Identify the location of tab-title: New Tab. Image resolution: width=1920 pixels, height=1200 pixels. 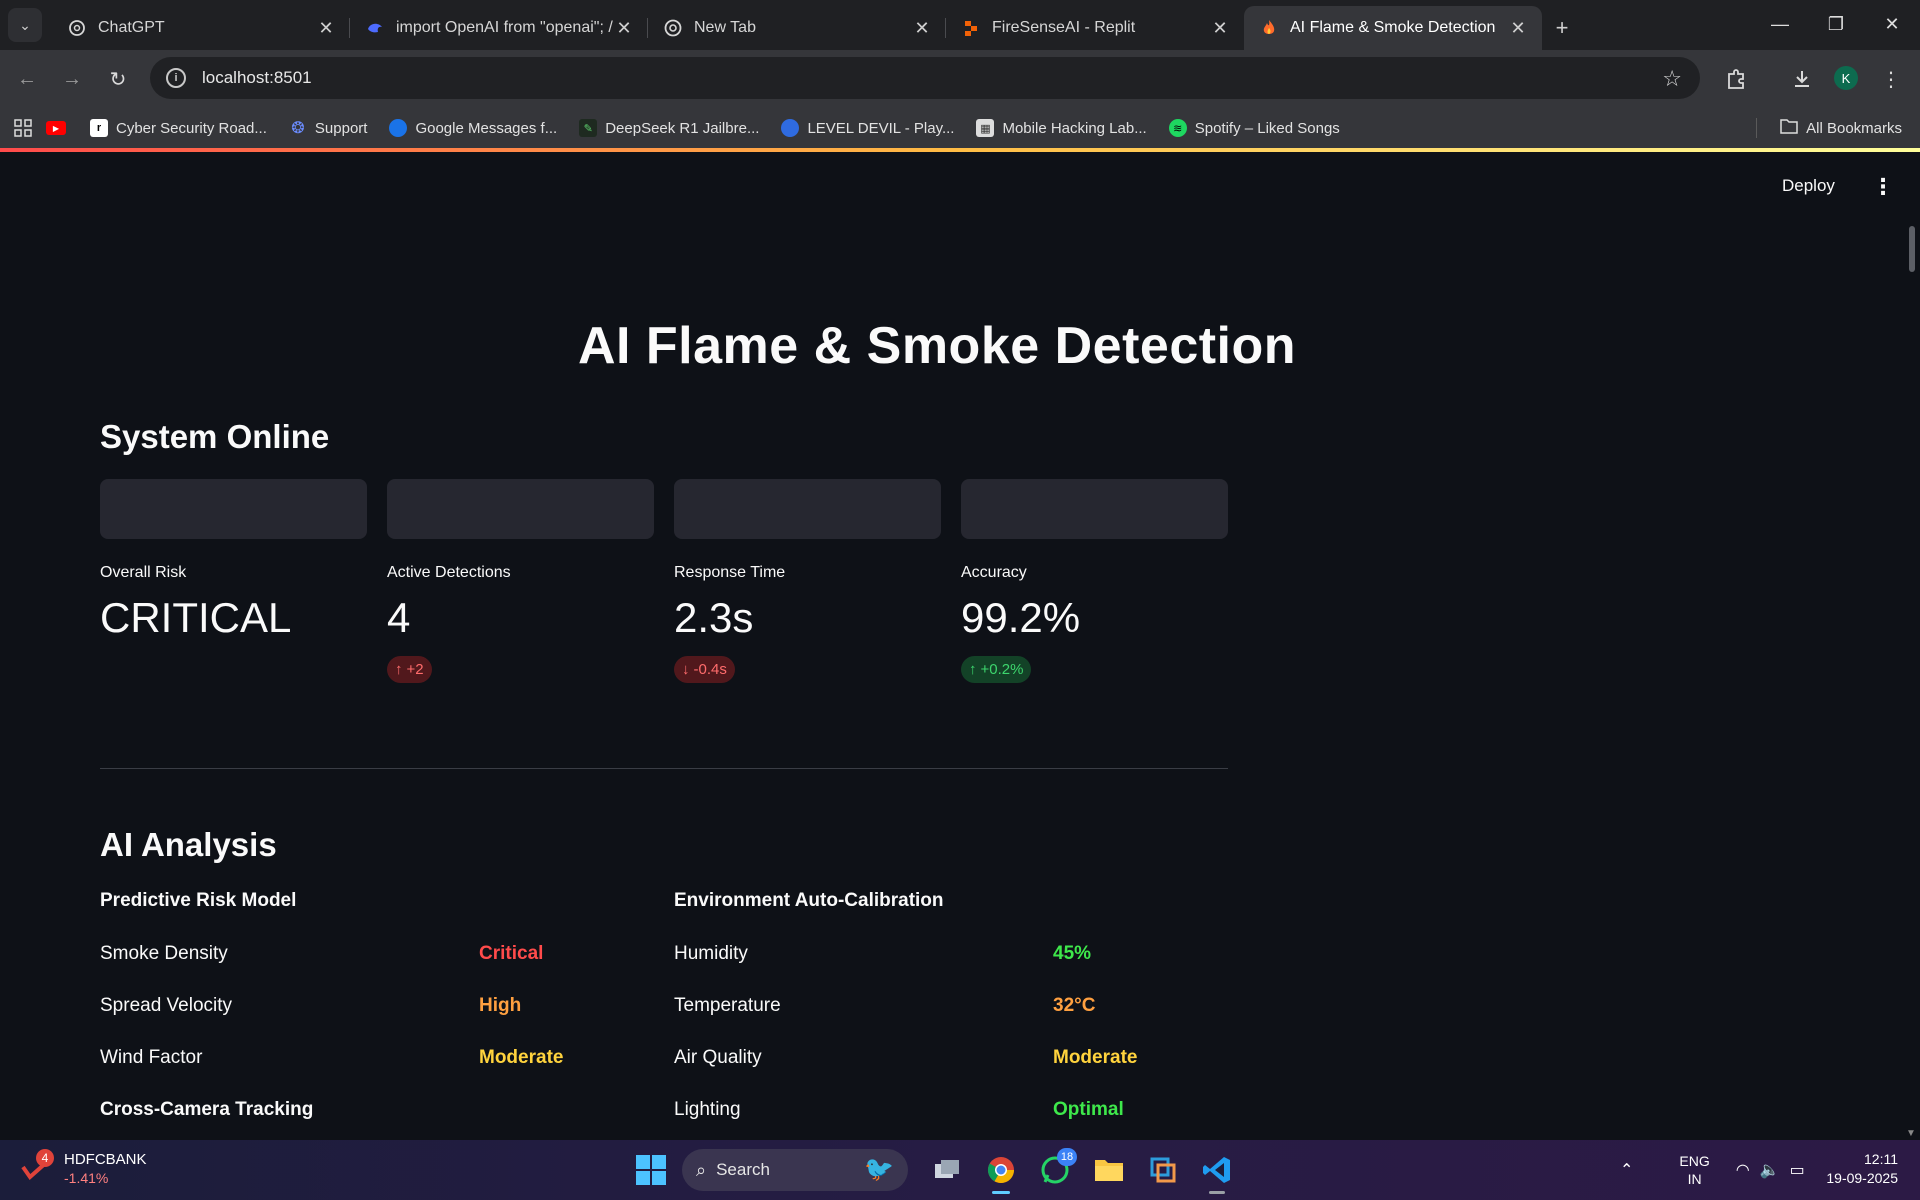
(725, 27).